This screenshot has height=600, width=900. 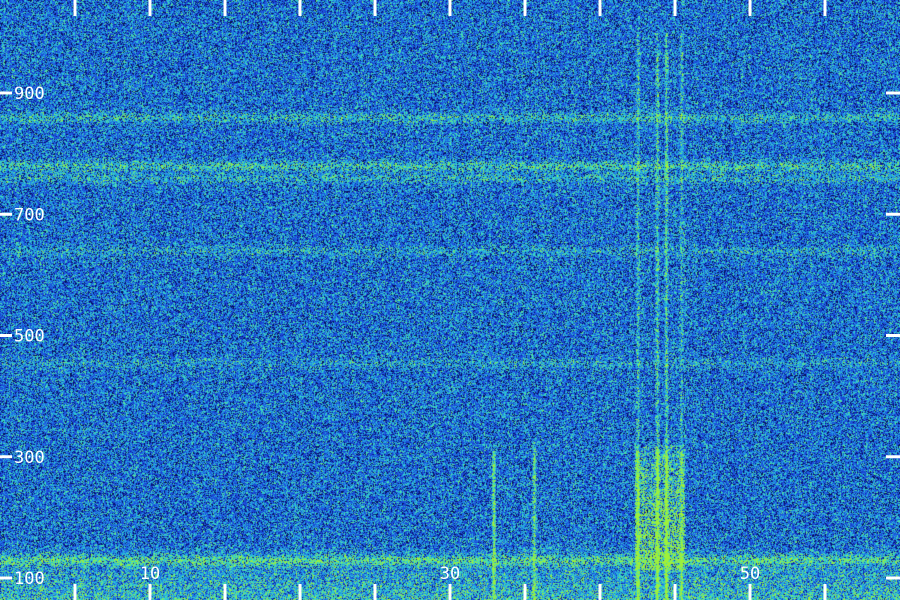 I want to click on y-tick-label: 900, so click(x=29, y=94).